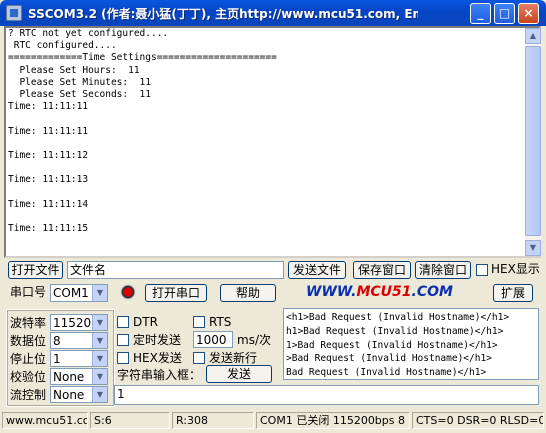  Describe the element at coordinates (28, 292) in the screenshot. I see `port-label: 串口号` at that location.